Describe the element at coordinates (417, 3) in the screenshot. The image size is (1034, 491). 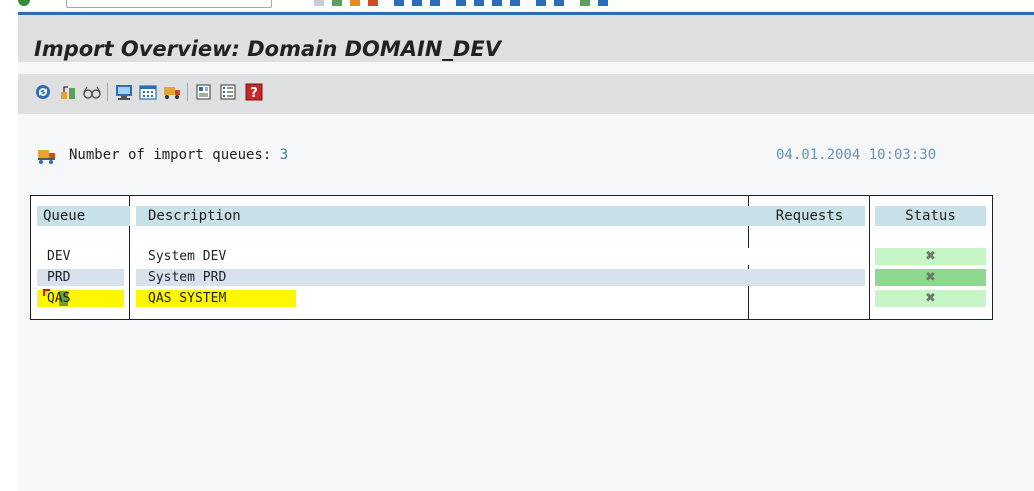
I see `find-icon` at that location.